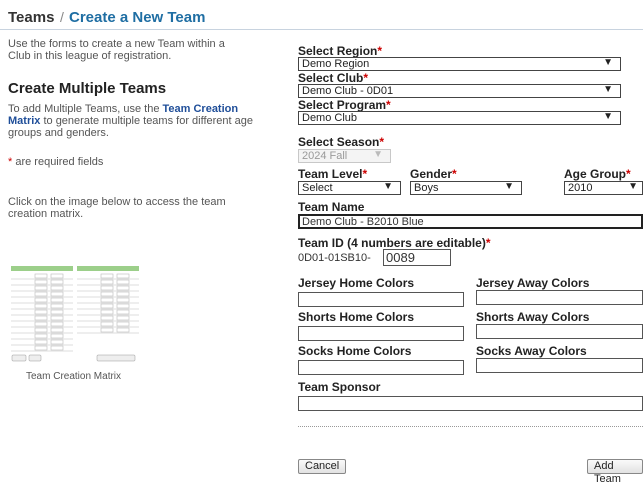  What do you see at coordinates (531, 351) in the screenshot?
I see `socks-away-label: Socks Away Colors` at bounding box center [531, 351].